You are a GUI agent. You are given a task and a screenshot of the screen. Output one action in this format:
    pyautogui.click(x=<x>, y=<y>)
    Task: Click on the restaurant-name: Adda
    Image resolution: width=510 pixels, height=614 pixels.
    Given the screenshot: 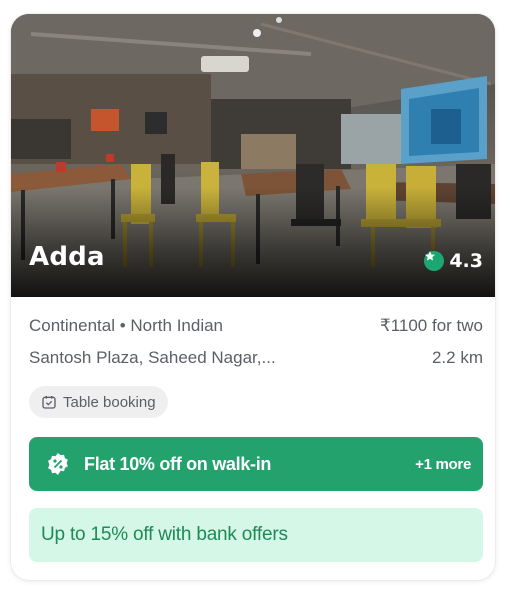 What is the action you would take?
    pyautogui.click(x=67, y=257)
    